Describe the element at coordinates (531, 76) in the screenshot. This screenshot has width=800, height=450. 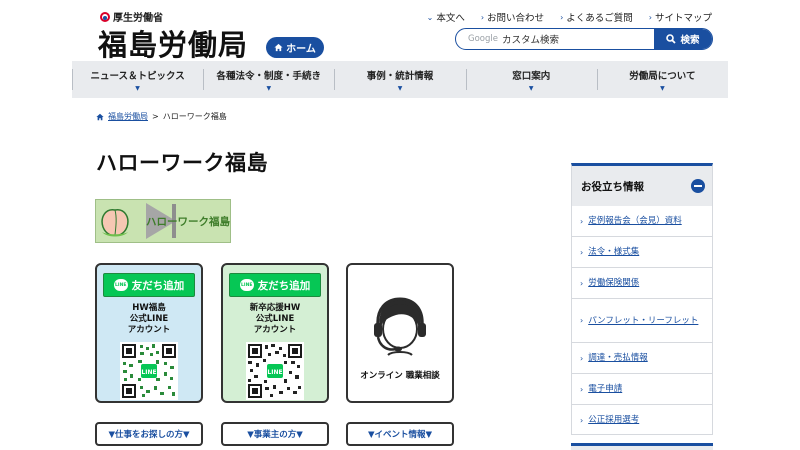
I see `nav-label: 窓口案内` at that location.